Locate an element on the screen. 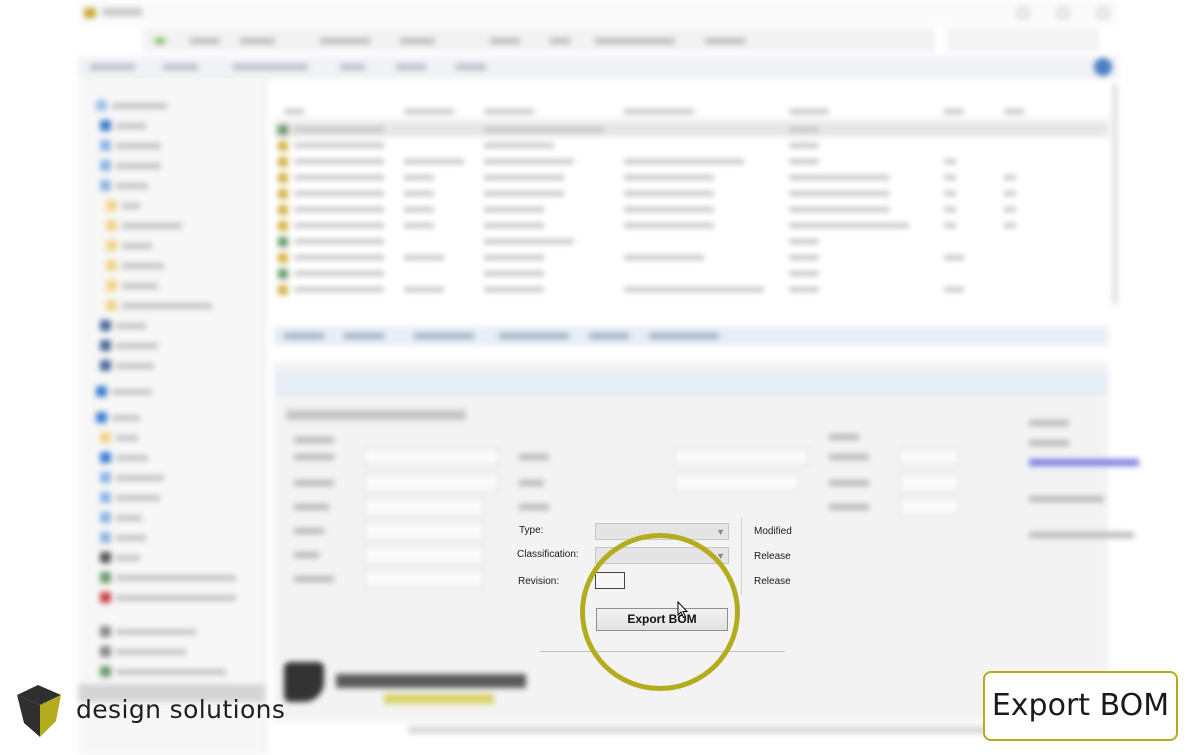 This screenshot has height=755, width=1200. watermark-logo is located at coordinates (405, 687).